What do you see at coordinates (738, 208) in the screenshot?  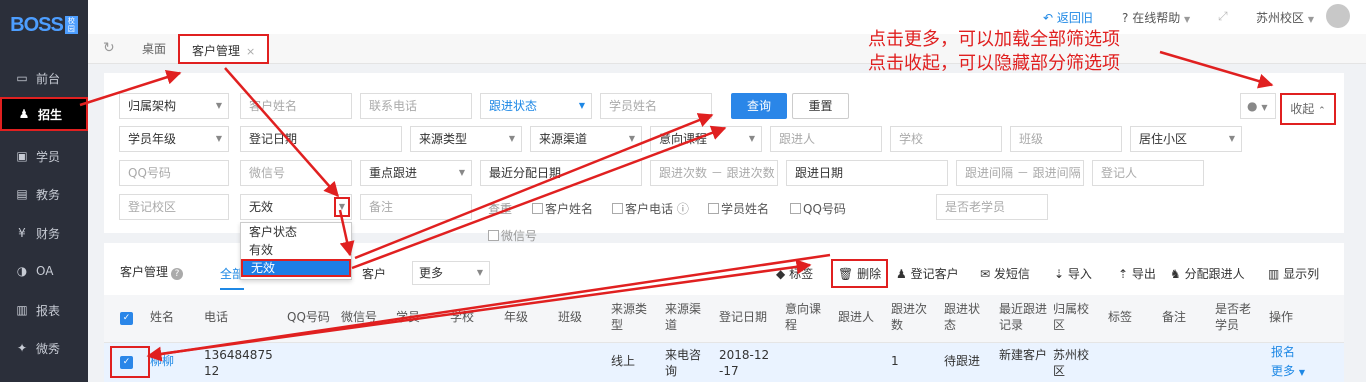 I see `chk-student-name: 学员姓名` at bounding box center [738, 208].